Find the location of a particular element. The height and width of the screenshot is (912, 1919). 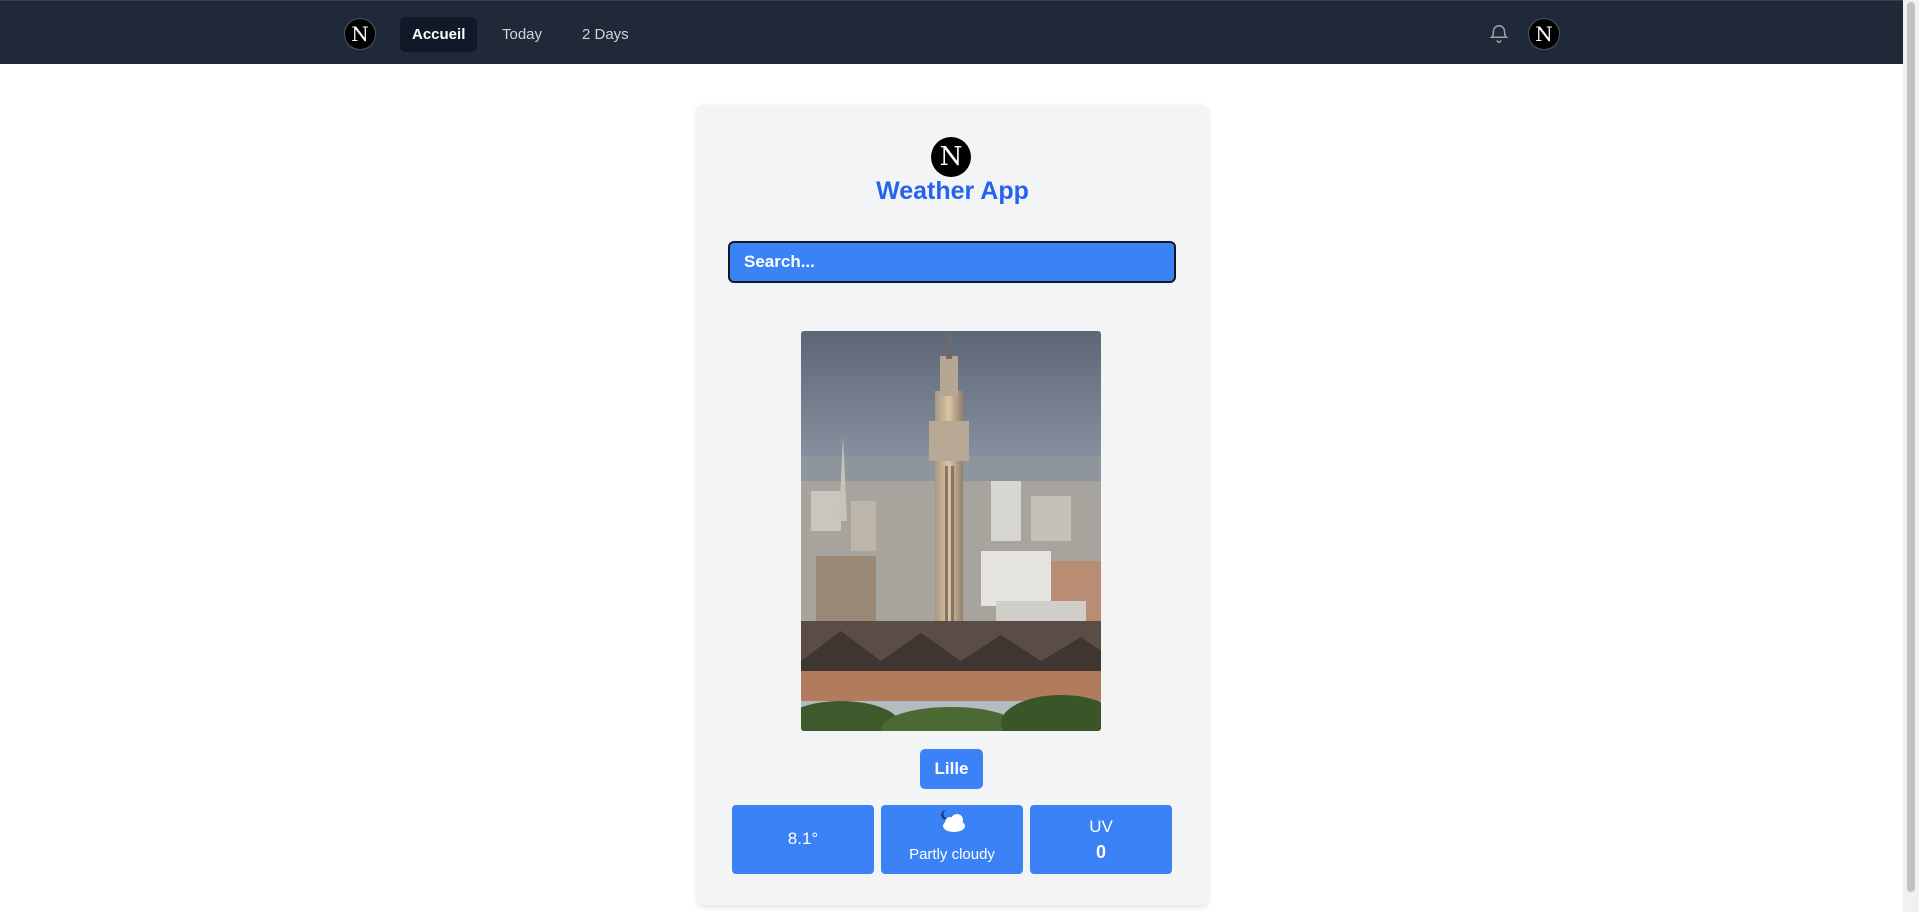

bell-icon is located at coordinates (1499, 34).